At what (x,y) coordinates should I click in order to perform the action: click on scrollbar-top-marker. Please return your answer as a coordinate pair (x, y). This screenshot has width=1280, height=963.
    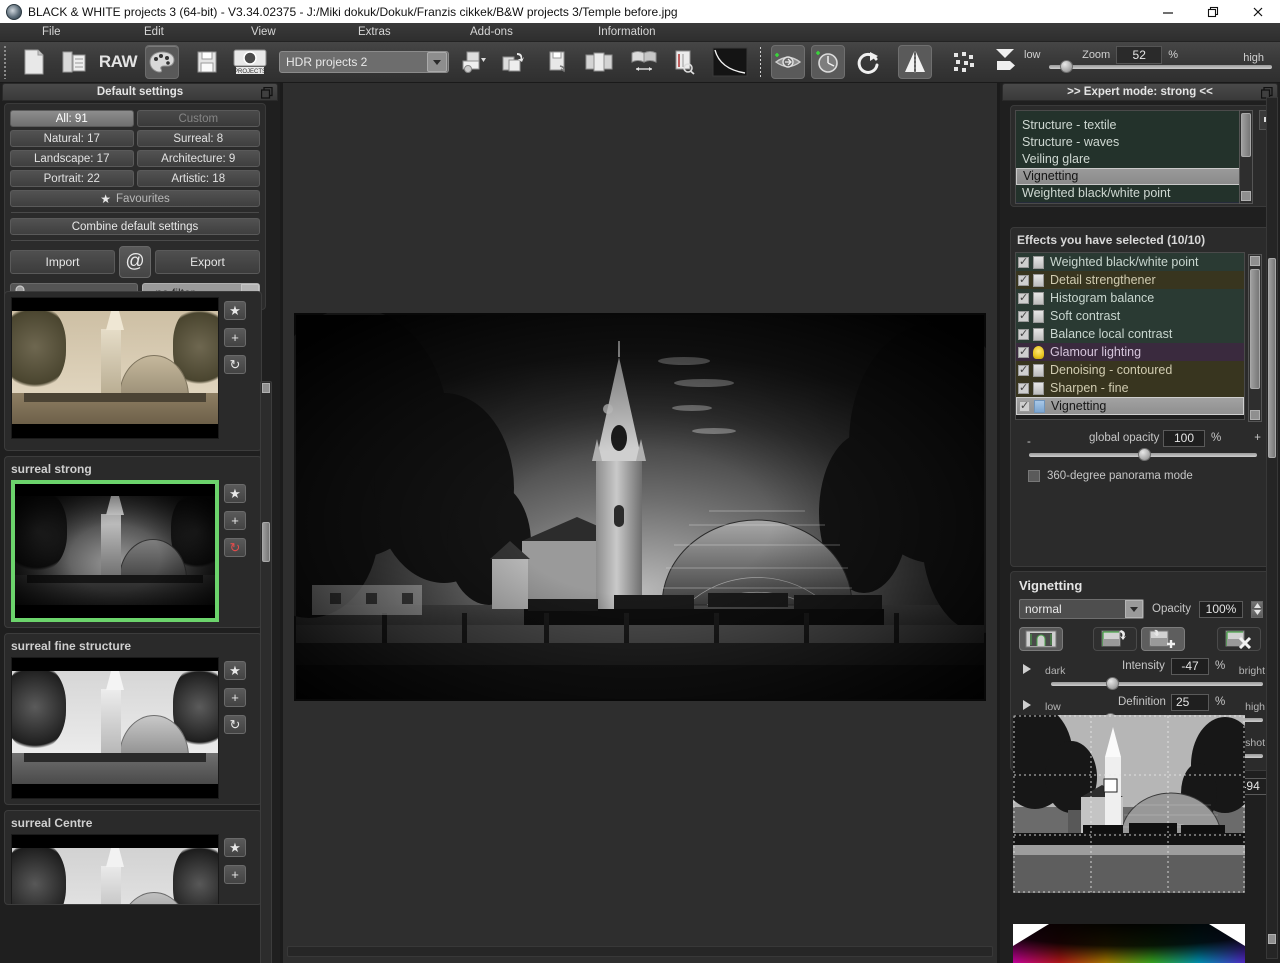
    Looking at the image, I should click on (266, 388).